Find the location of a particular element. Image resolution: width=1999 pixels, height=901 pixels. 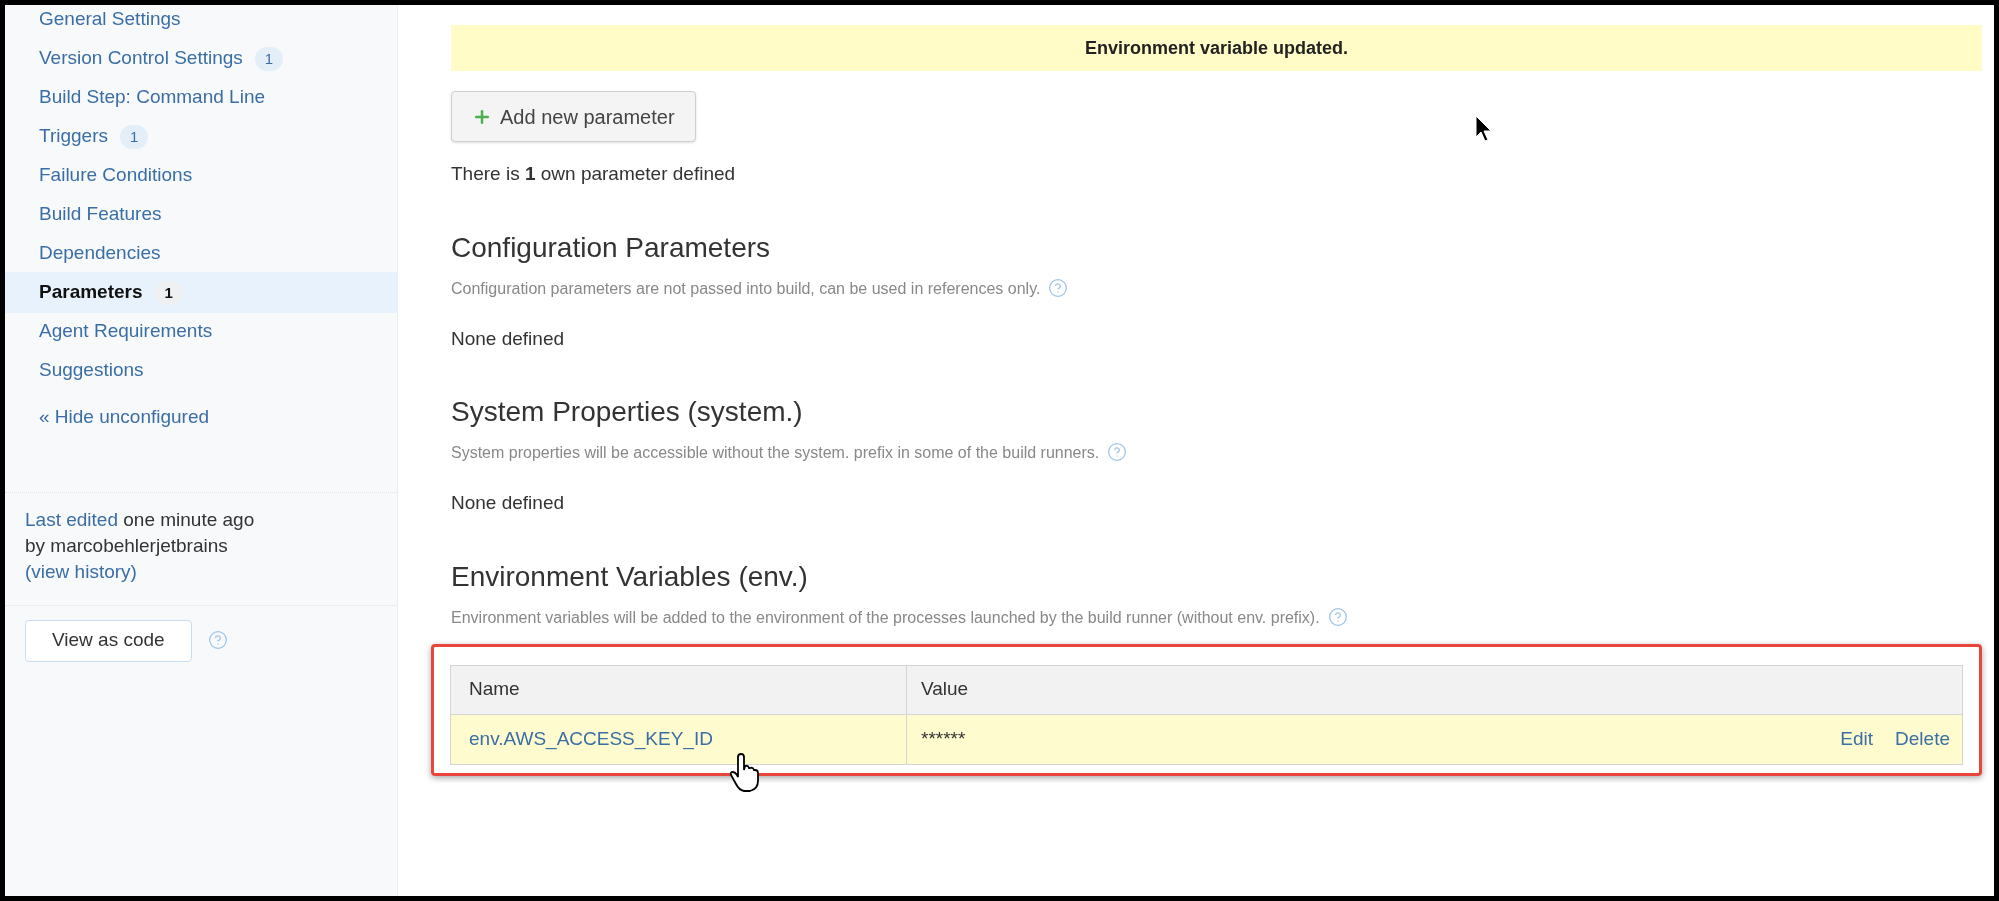

sidebar-item: General Settings is located at coordinates (201, 22).